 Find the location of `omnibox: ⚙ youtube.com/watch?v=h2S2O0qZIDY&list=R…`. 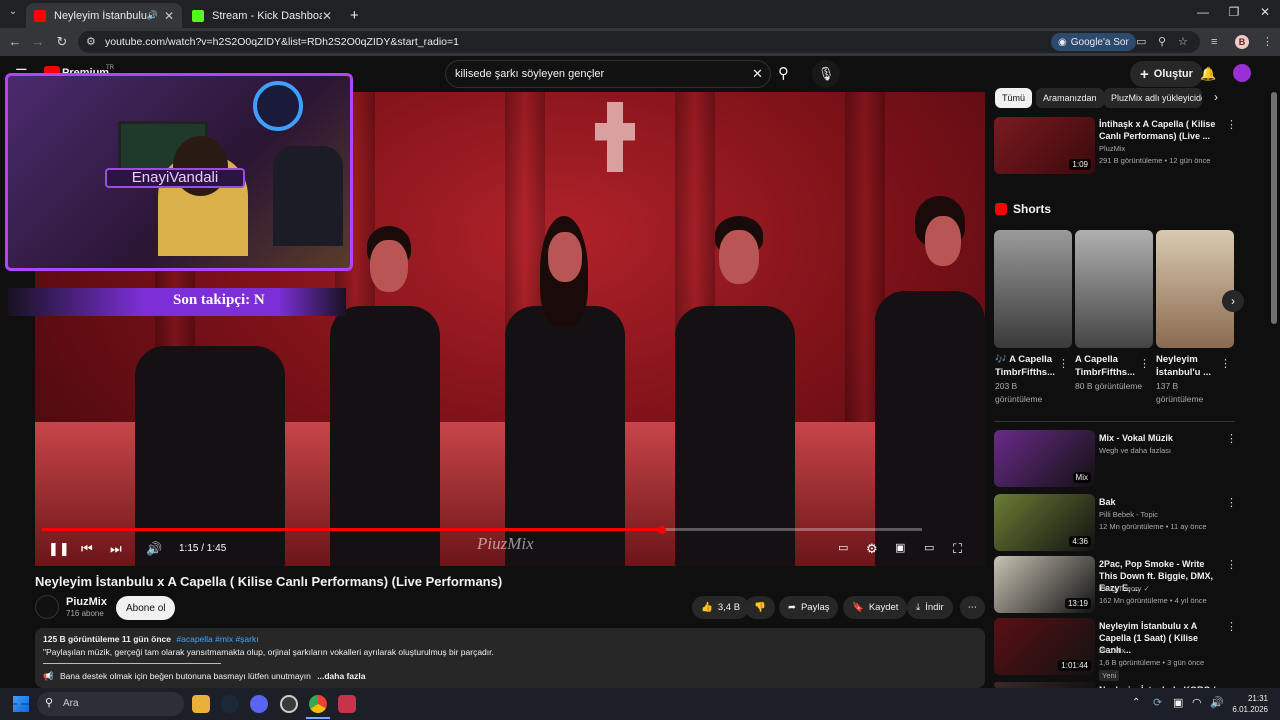

omnibox: ⚙ youtube.com/watch?v=h2S2O0qZIDY&list=R… is located at coordinates (639, 42).